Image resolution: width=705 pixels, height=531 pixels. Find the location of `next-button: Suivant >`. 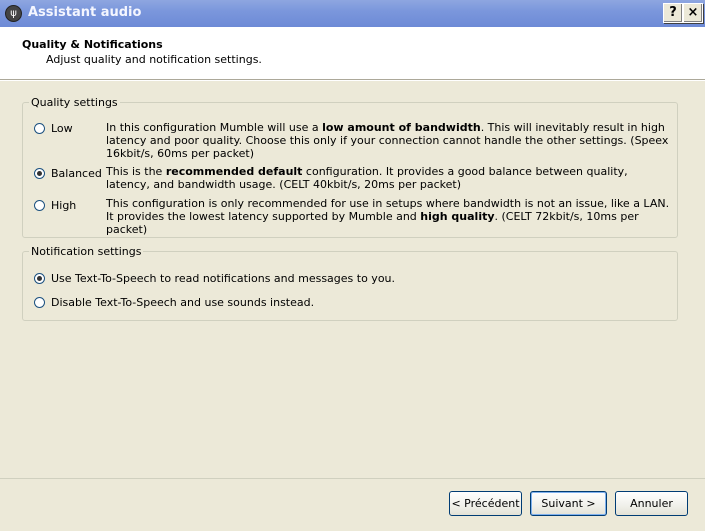

next-button: Suivant > is located at coordinates (568, 503).